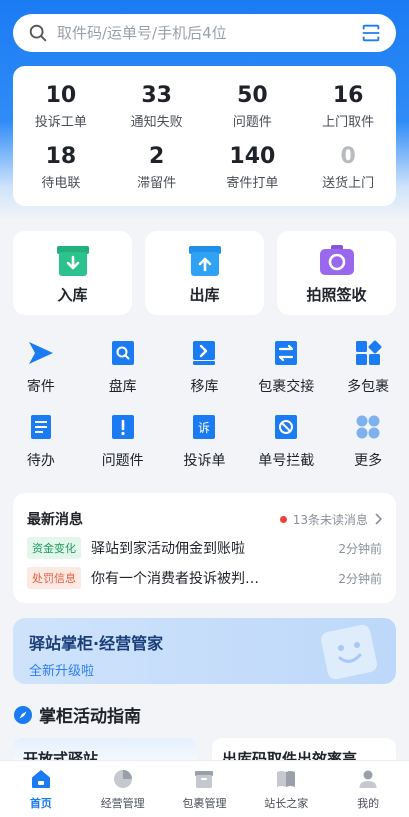 The height and width of the screenshot is (817, 409). I want to click on complaint-icon: 诉, so click(204, 427).